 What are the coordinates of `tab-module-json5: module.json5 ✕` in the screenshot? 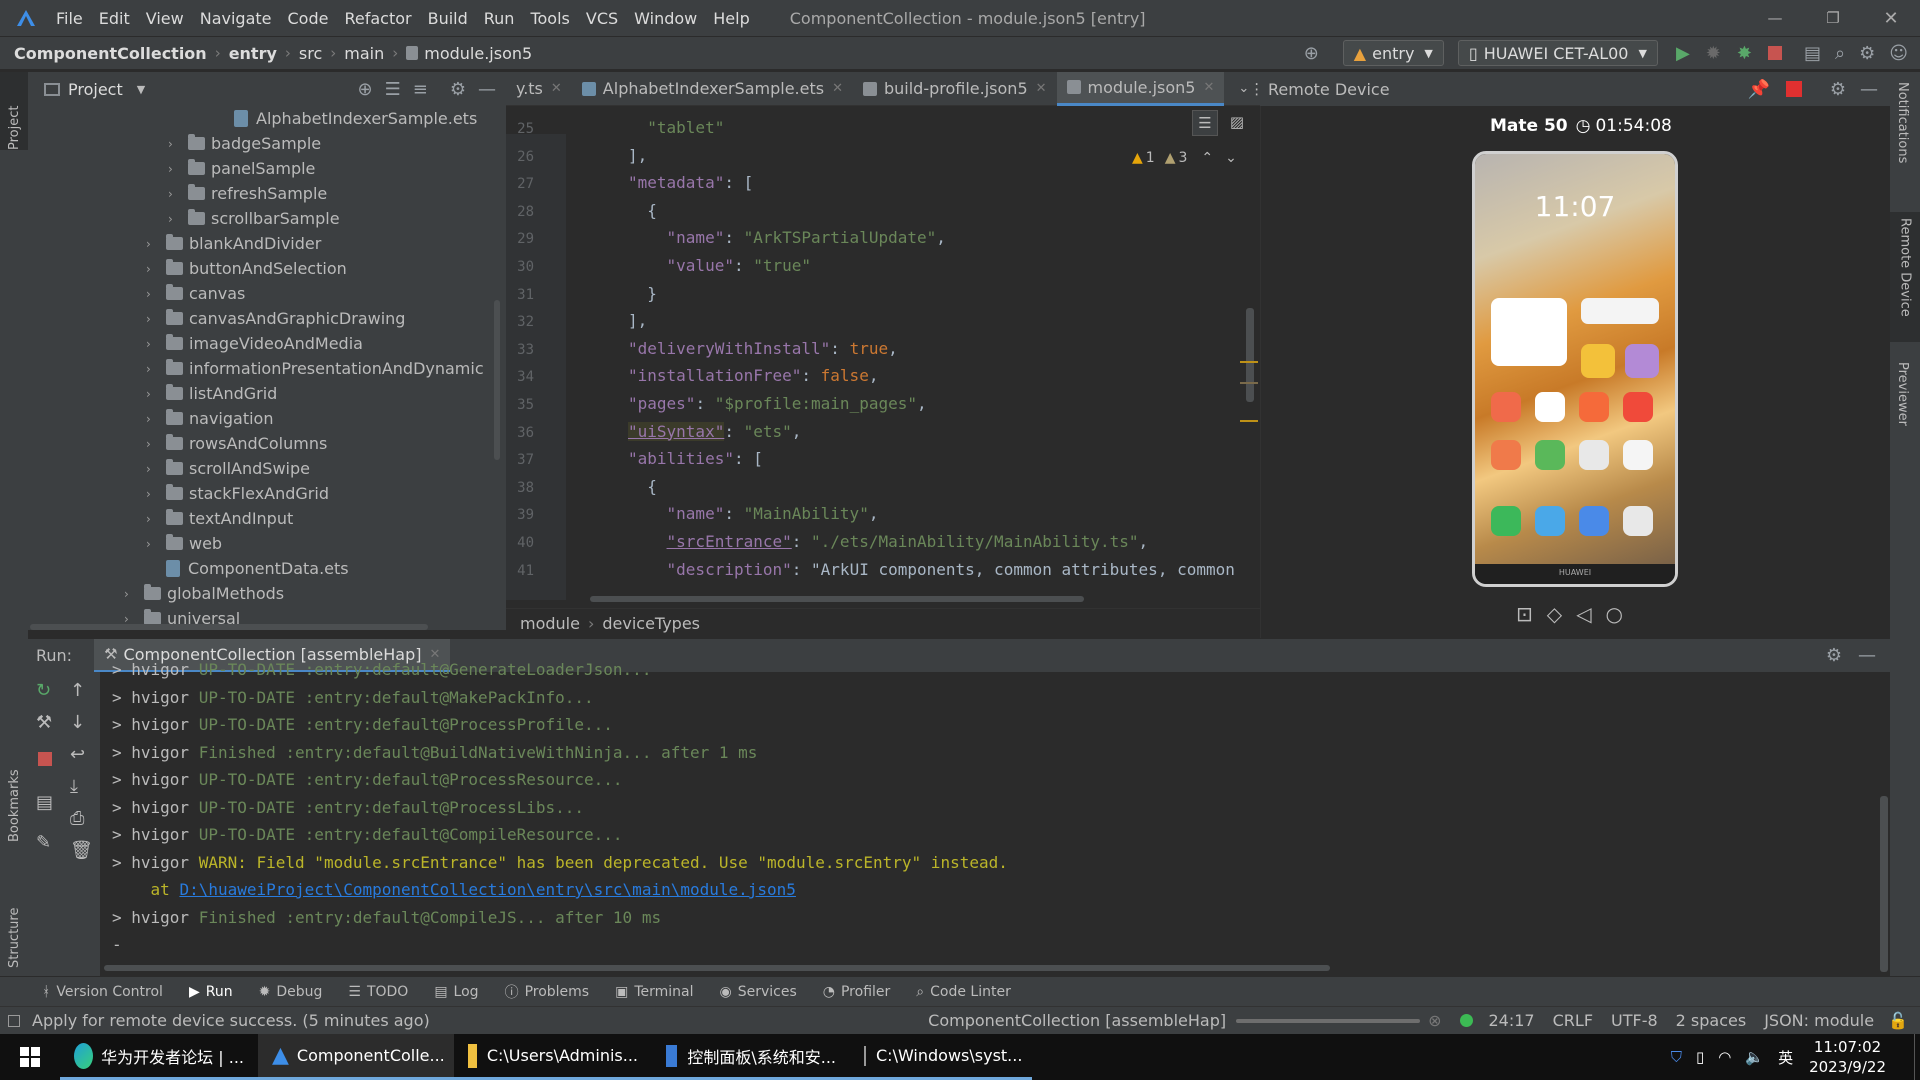 It's located at (1140, 88).